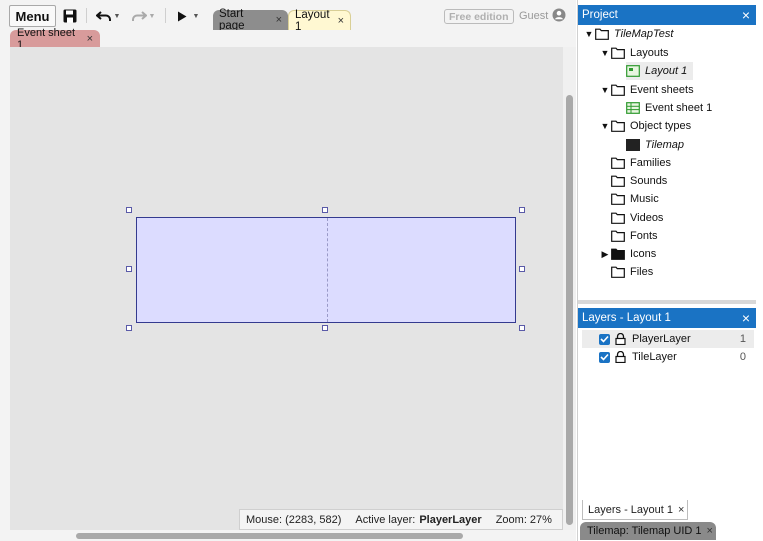 The height and width of the screenshot is (541, 763). Describe the element at coordinates (650, 163) in the screenshot. I see `tree-item-label: Families` at that location.